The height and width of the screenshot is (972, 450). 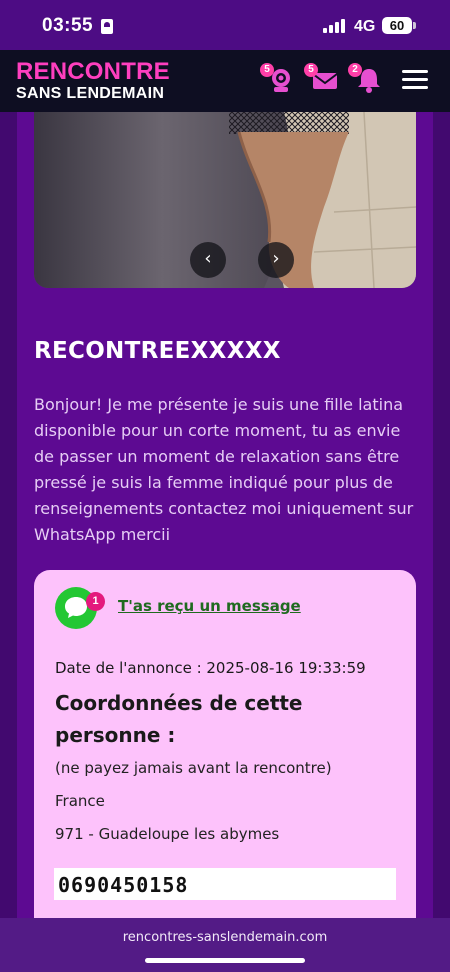 What do you see at coordinates (123, 885) in the screenshot?
I see `phone-number: 0690450158` at bounding box center [123, 885].